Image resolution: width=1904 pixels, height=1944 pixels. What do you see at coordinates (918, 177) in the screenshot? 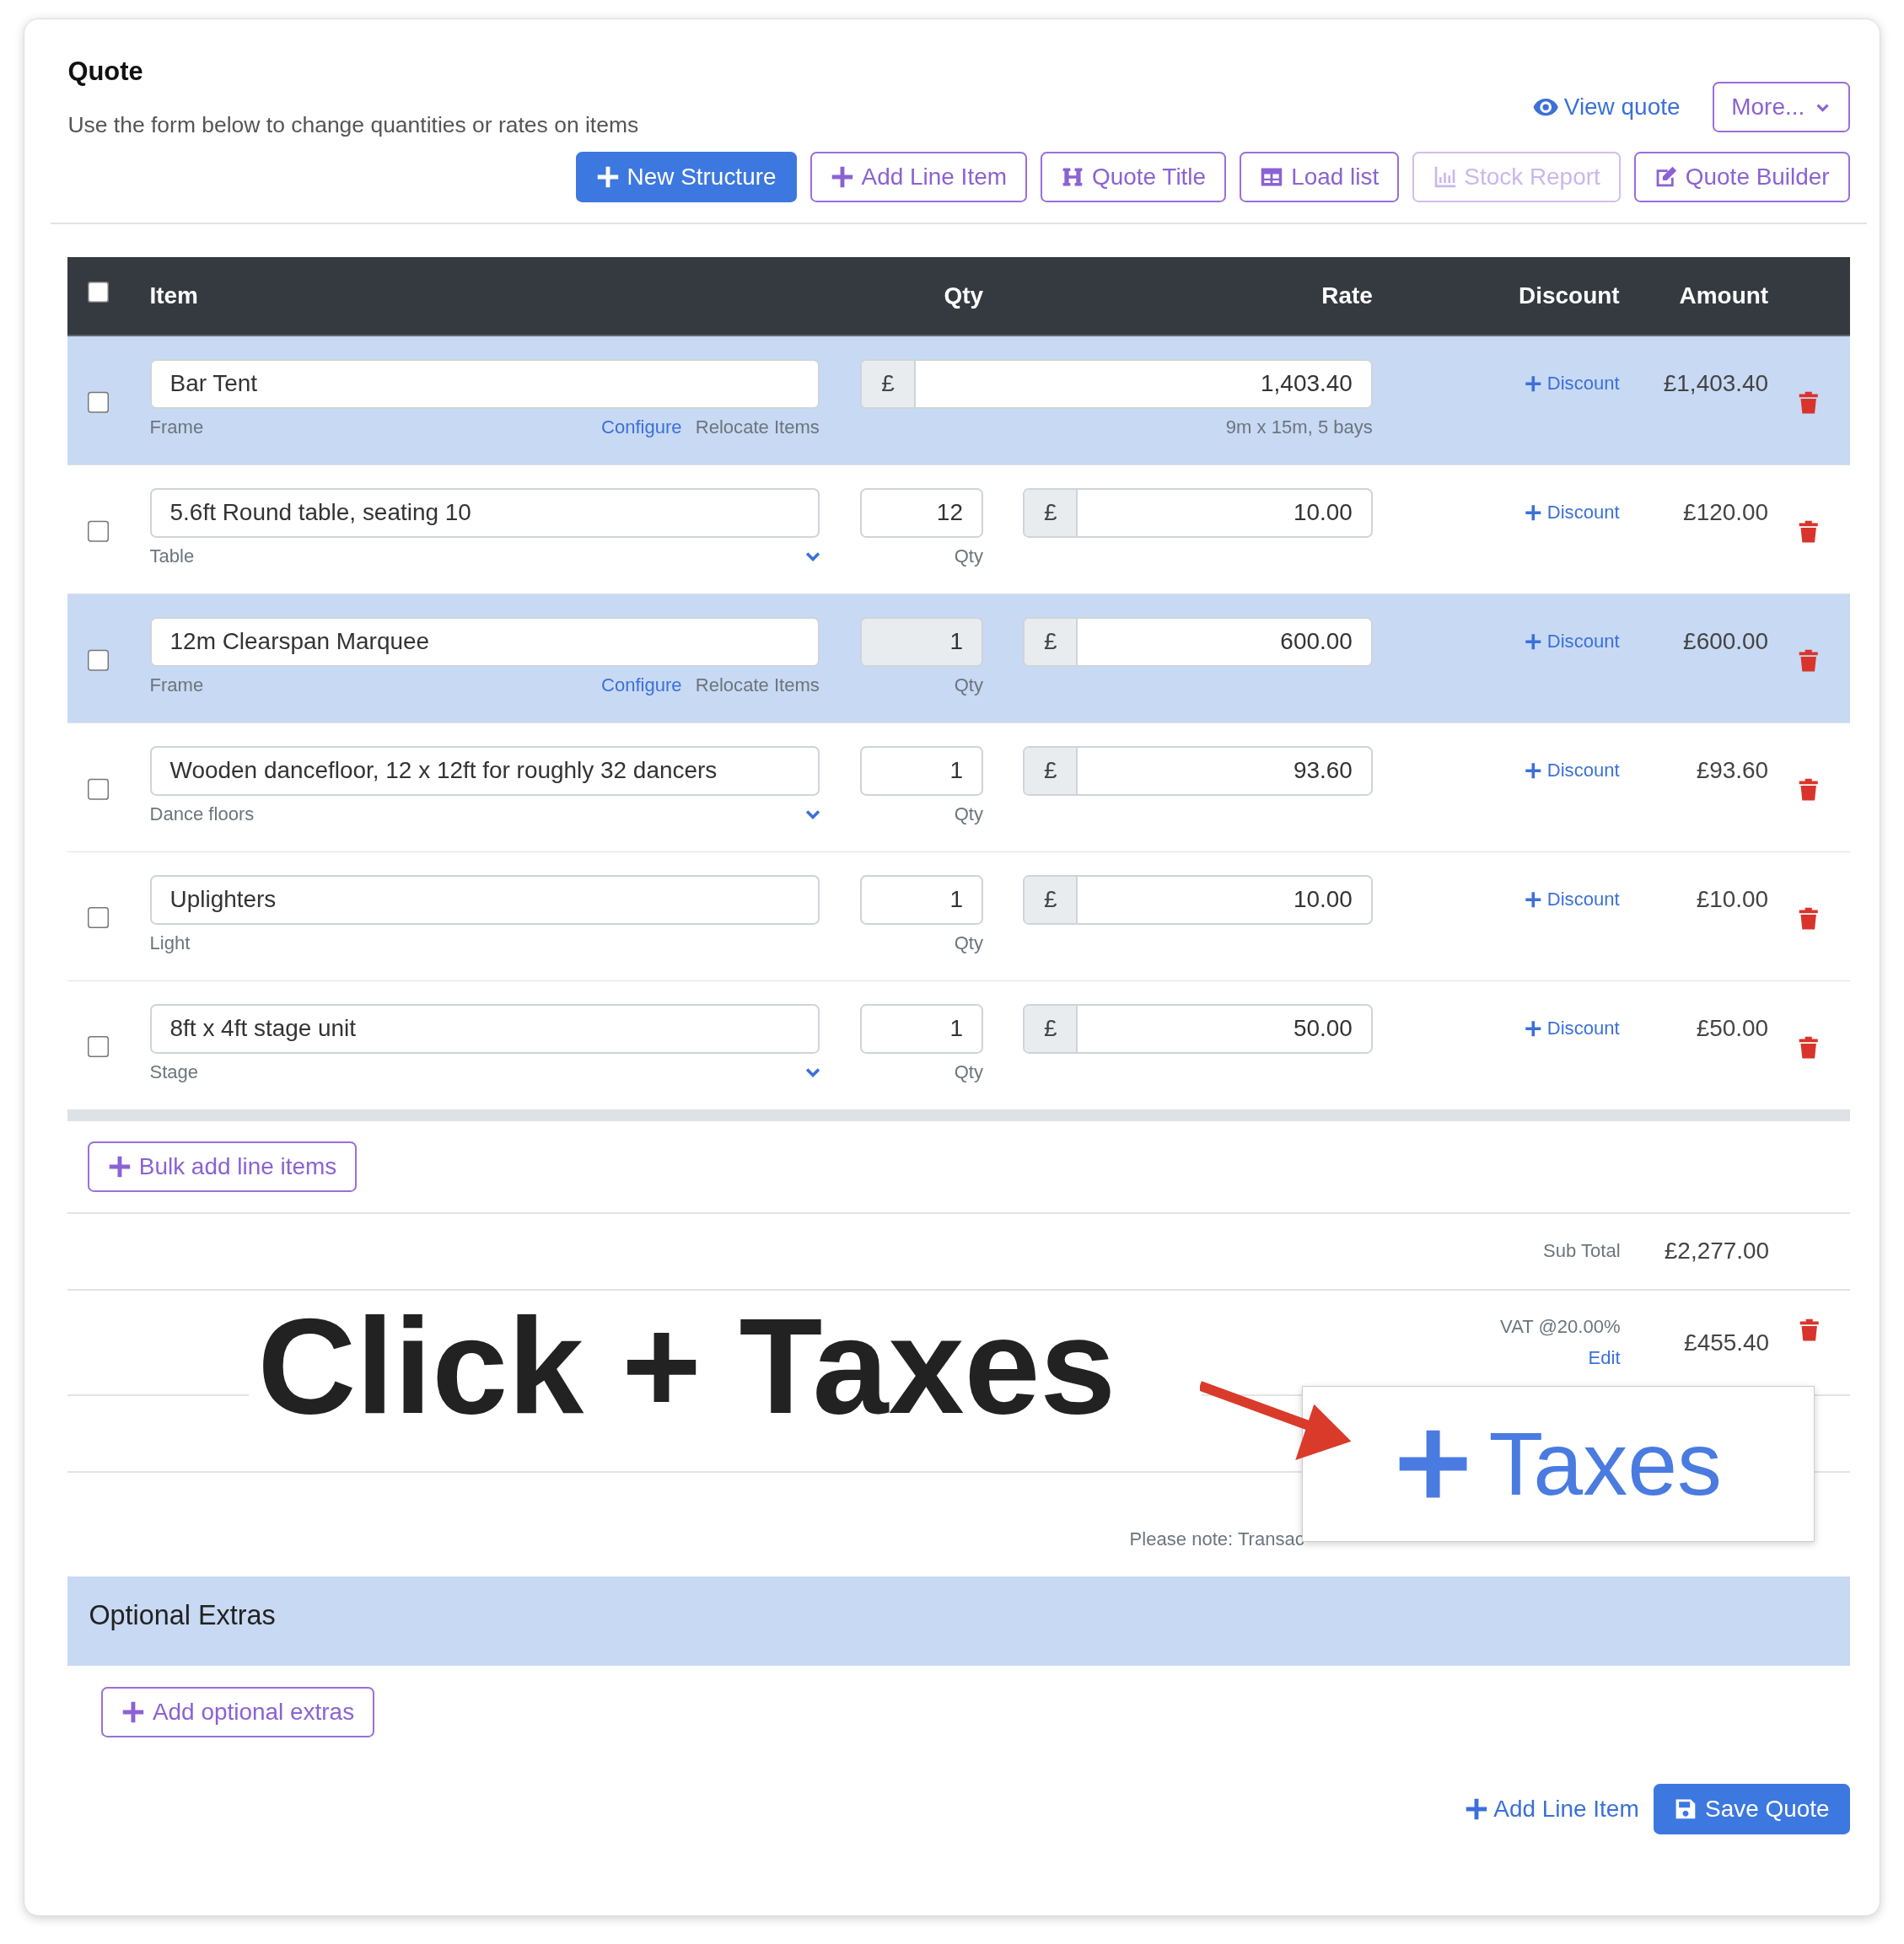
I see `toolbar-button: Add Line Item` at bounding box center [918, 177].